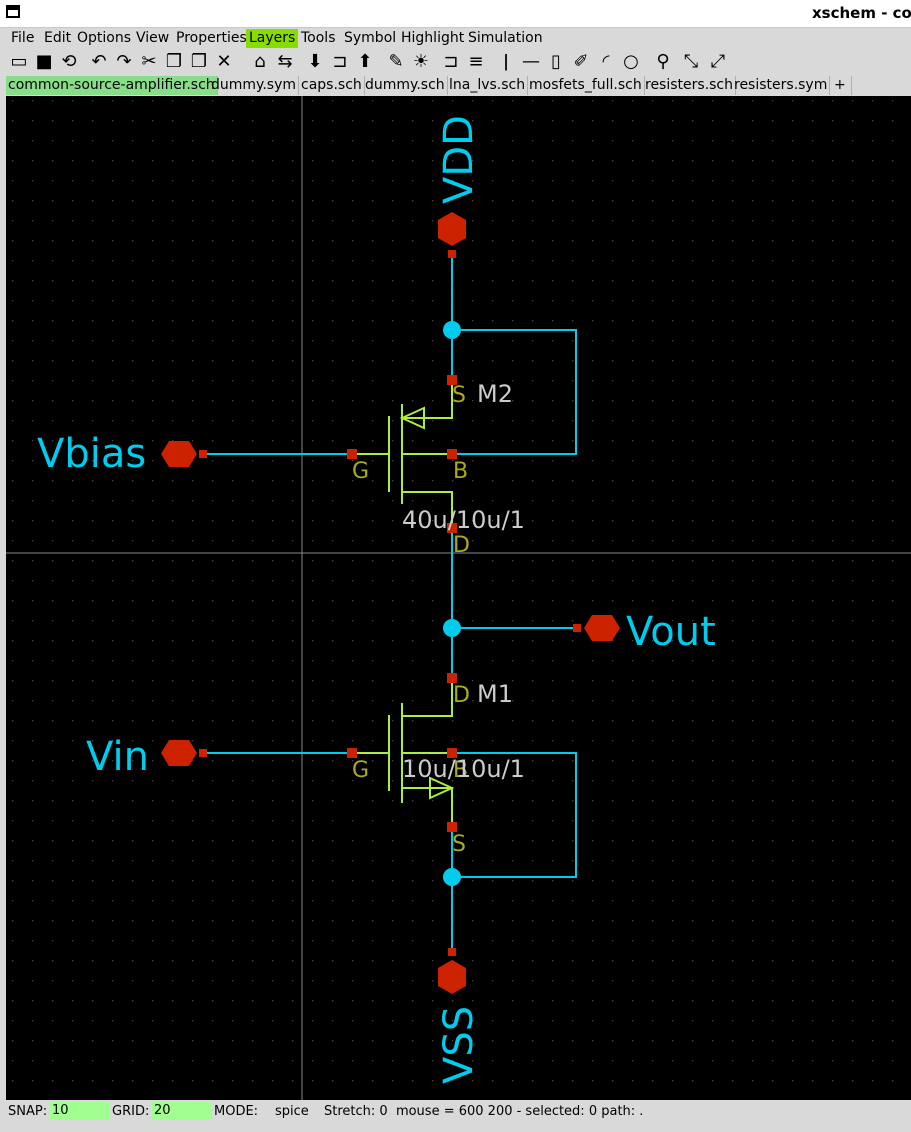 Image resolution: width=911 pixels, height=1132 pixels. Describe the element at coordinates (690, 85) in the screenshot. I see `tab-resisters-sch: resisters.sch` at that location.